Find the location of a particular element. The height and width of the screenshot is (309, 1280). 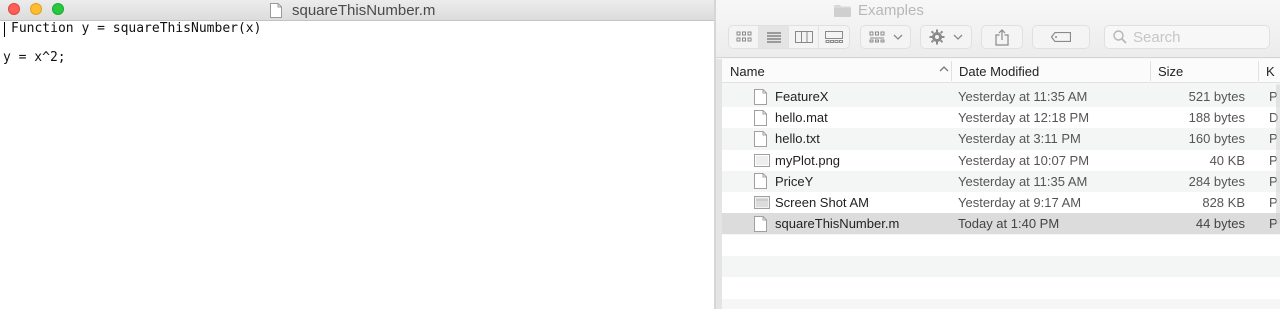

file-size: 521 bytes is located at coordinates (1216, 96).